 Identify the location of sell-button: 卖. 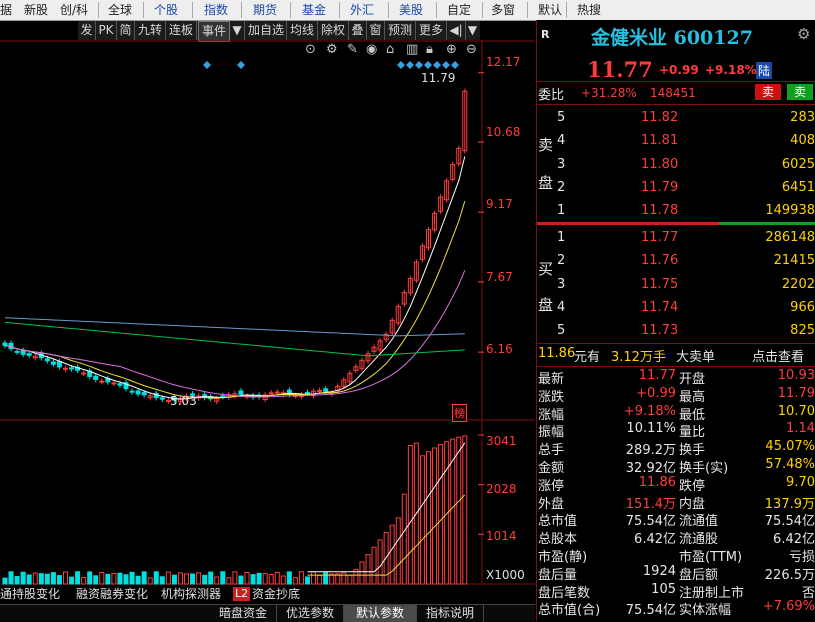
(768, 92).